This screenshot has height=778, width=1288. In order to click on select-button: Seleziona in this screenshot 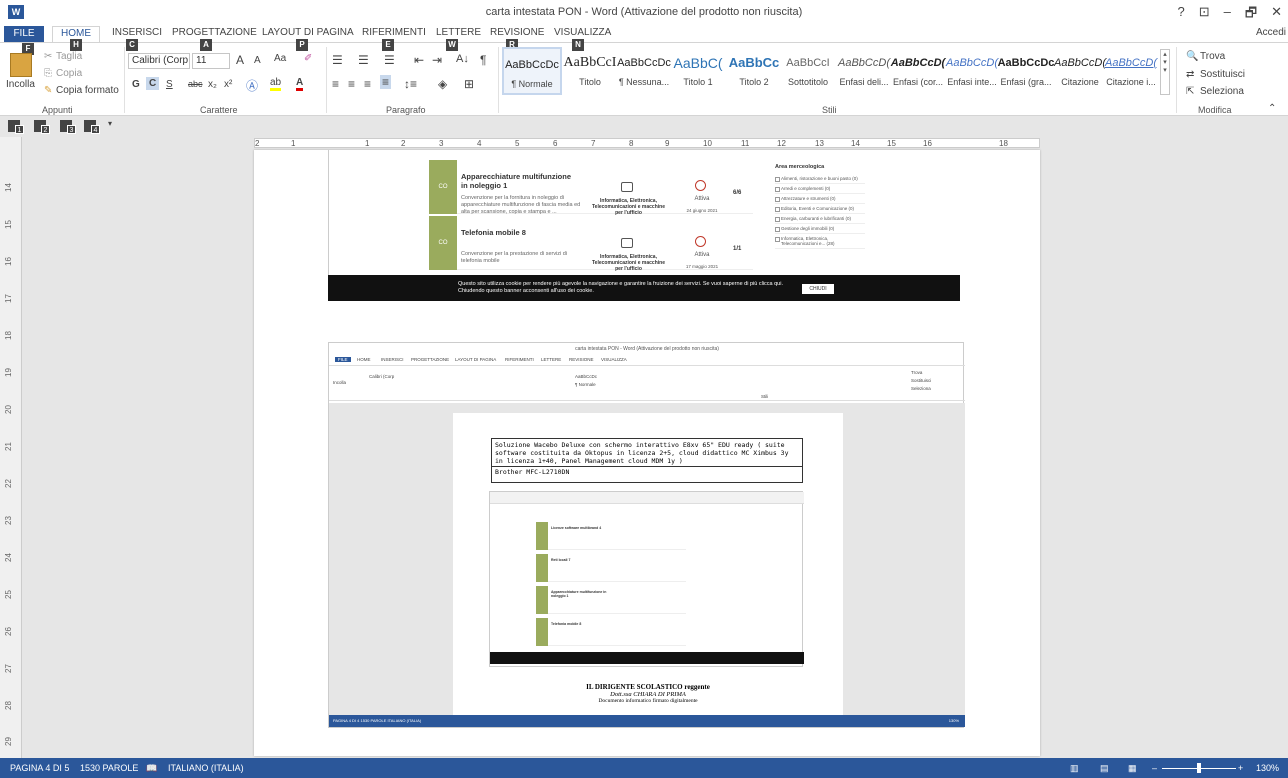, I will do `click(1222, 91)`.